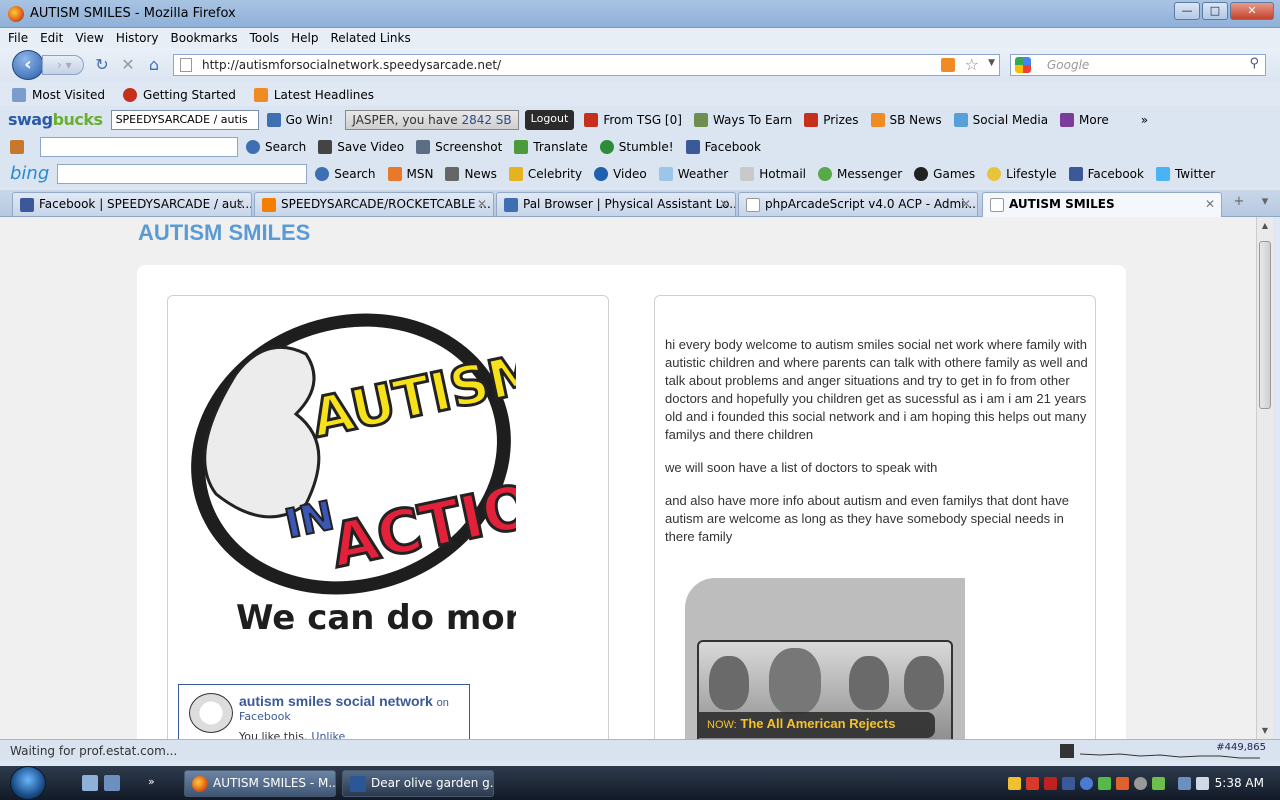  I want to click on fb-unlike-link: Unlike, so click(328, 734).